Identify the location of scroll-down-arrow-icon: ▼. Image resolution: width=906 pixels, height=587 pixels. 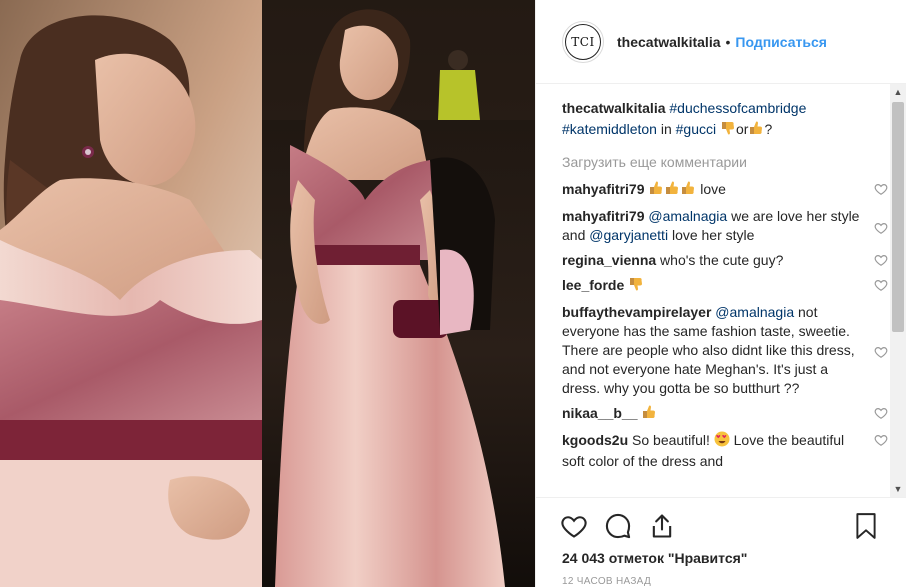
(898, 489).